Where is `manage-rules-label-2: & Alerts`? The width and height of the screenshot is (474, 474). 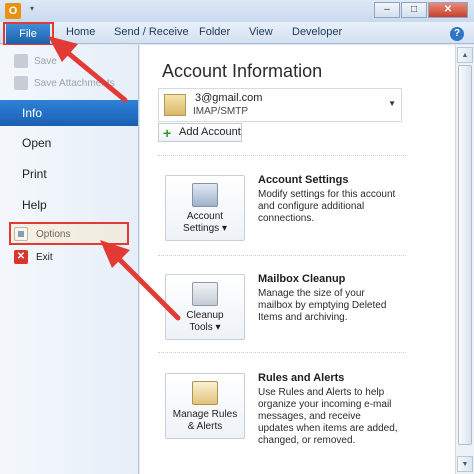 manage-rules-label-2: & Alerts is located at coordinates (205, 426).